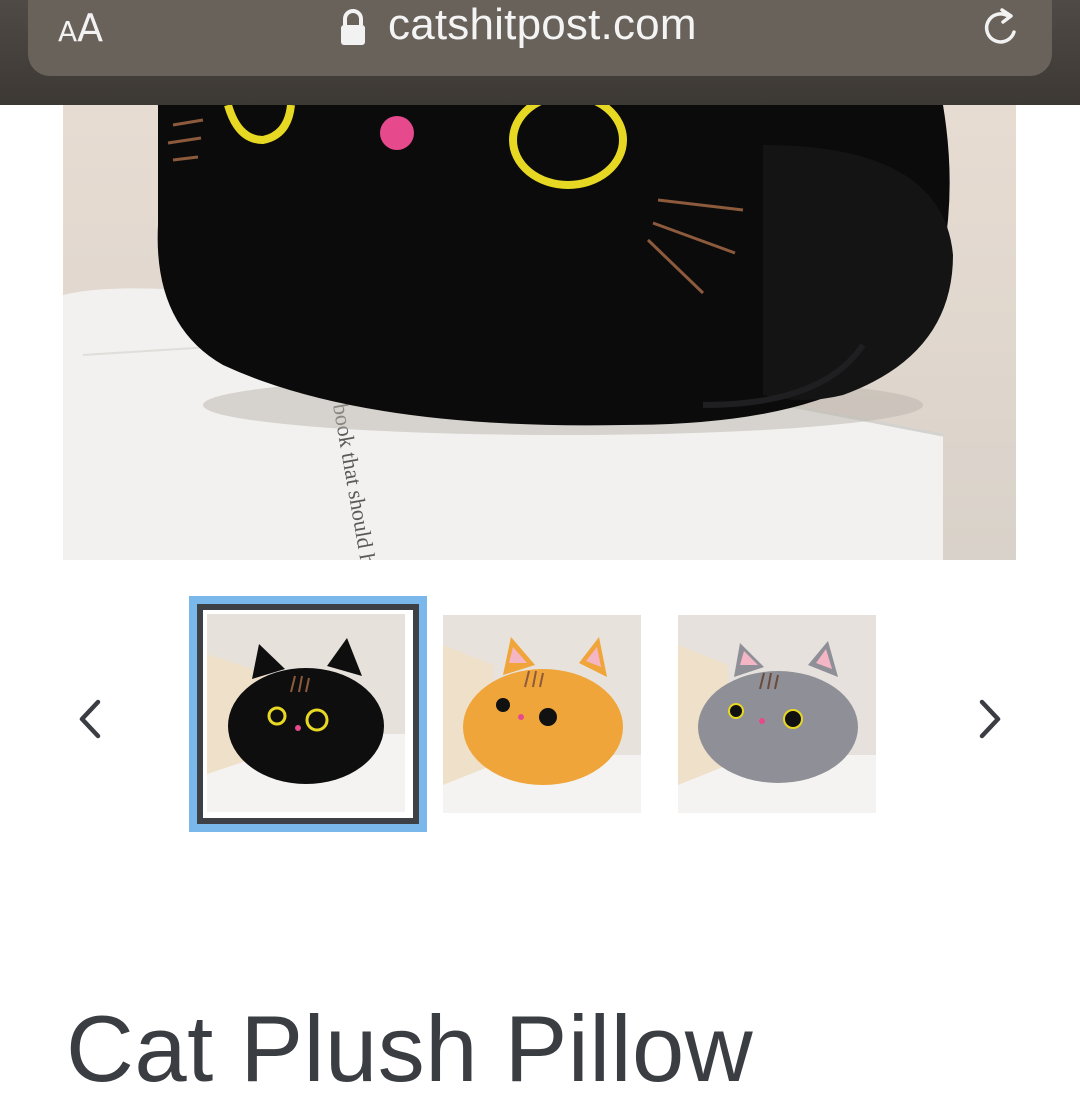  I want to click on url-text: catshitpost.com, so click(542, 25).